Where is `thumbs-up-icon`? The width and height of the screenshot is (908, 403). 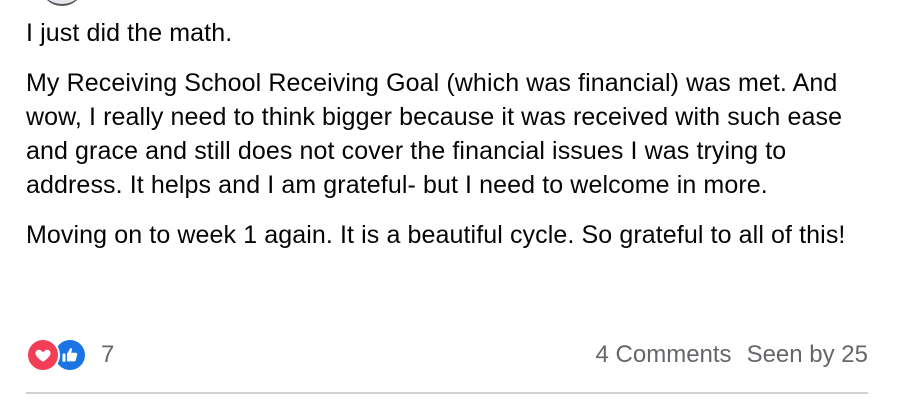
thumbs-up-icon is located at coordinates (70, 355).